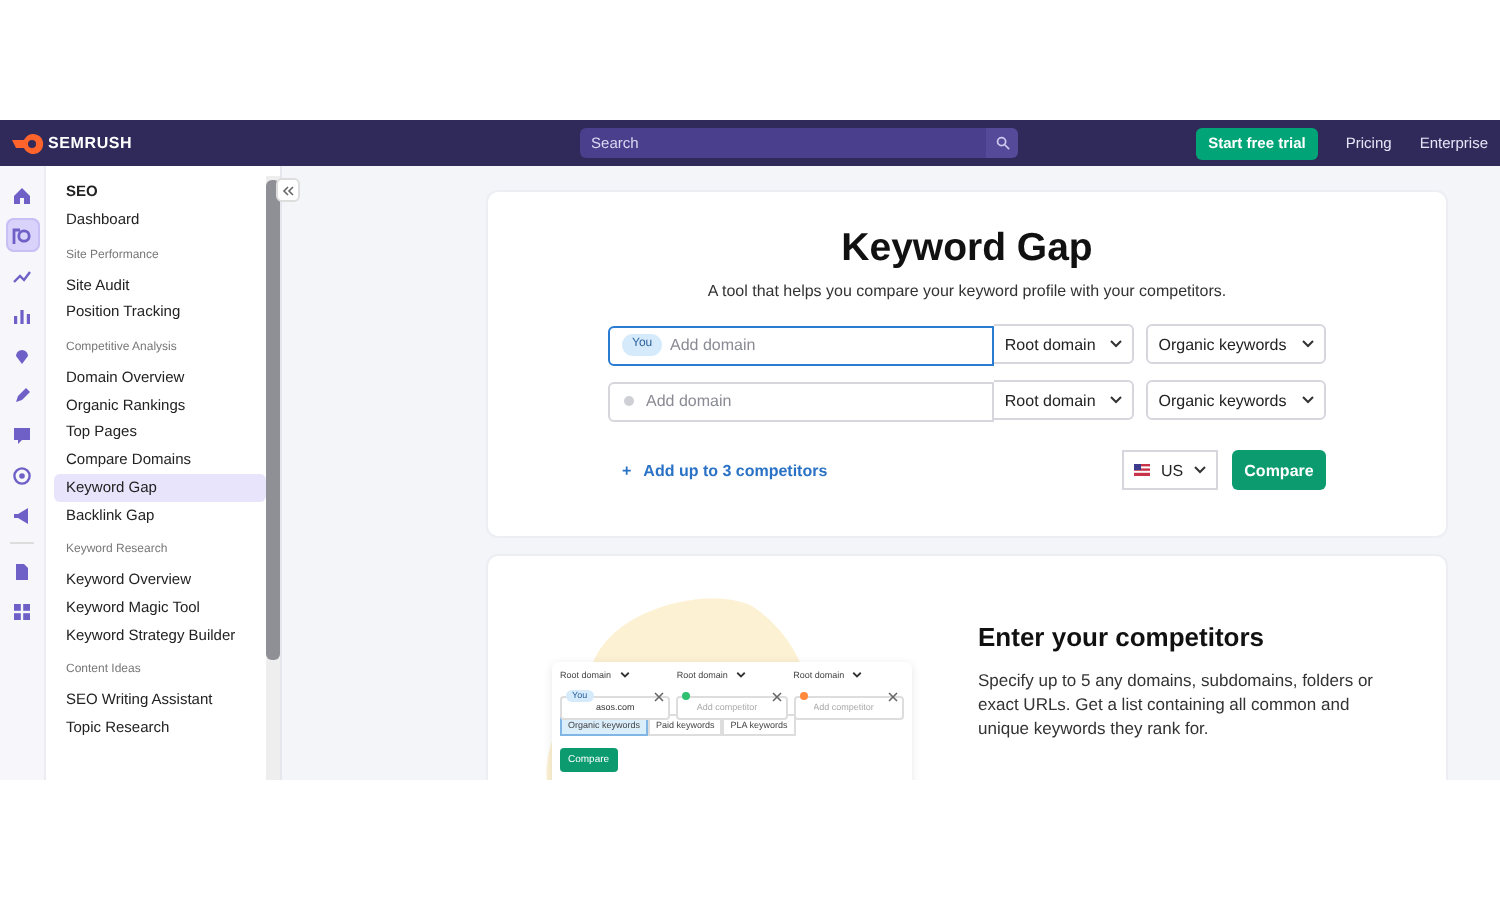 This screenshot has width=1500, height=900. Describe the element at coordinates (967, 291) in the screenshot. I see `page-subtitle: A tool that helps you compare your keyword profile with your competitors.` at that location.